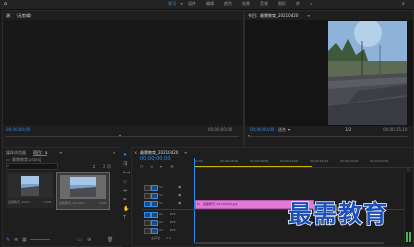 The width and height of the screenshot is (414, 247). I want to click on workspace-menu-icon: ≡, so click(181, 4).